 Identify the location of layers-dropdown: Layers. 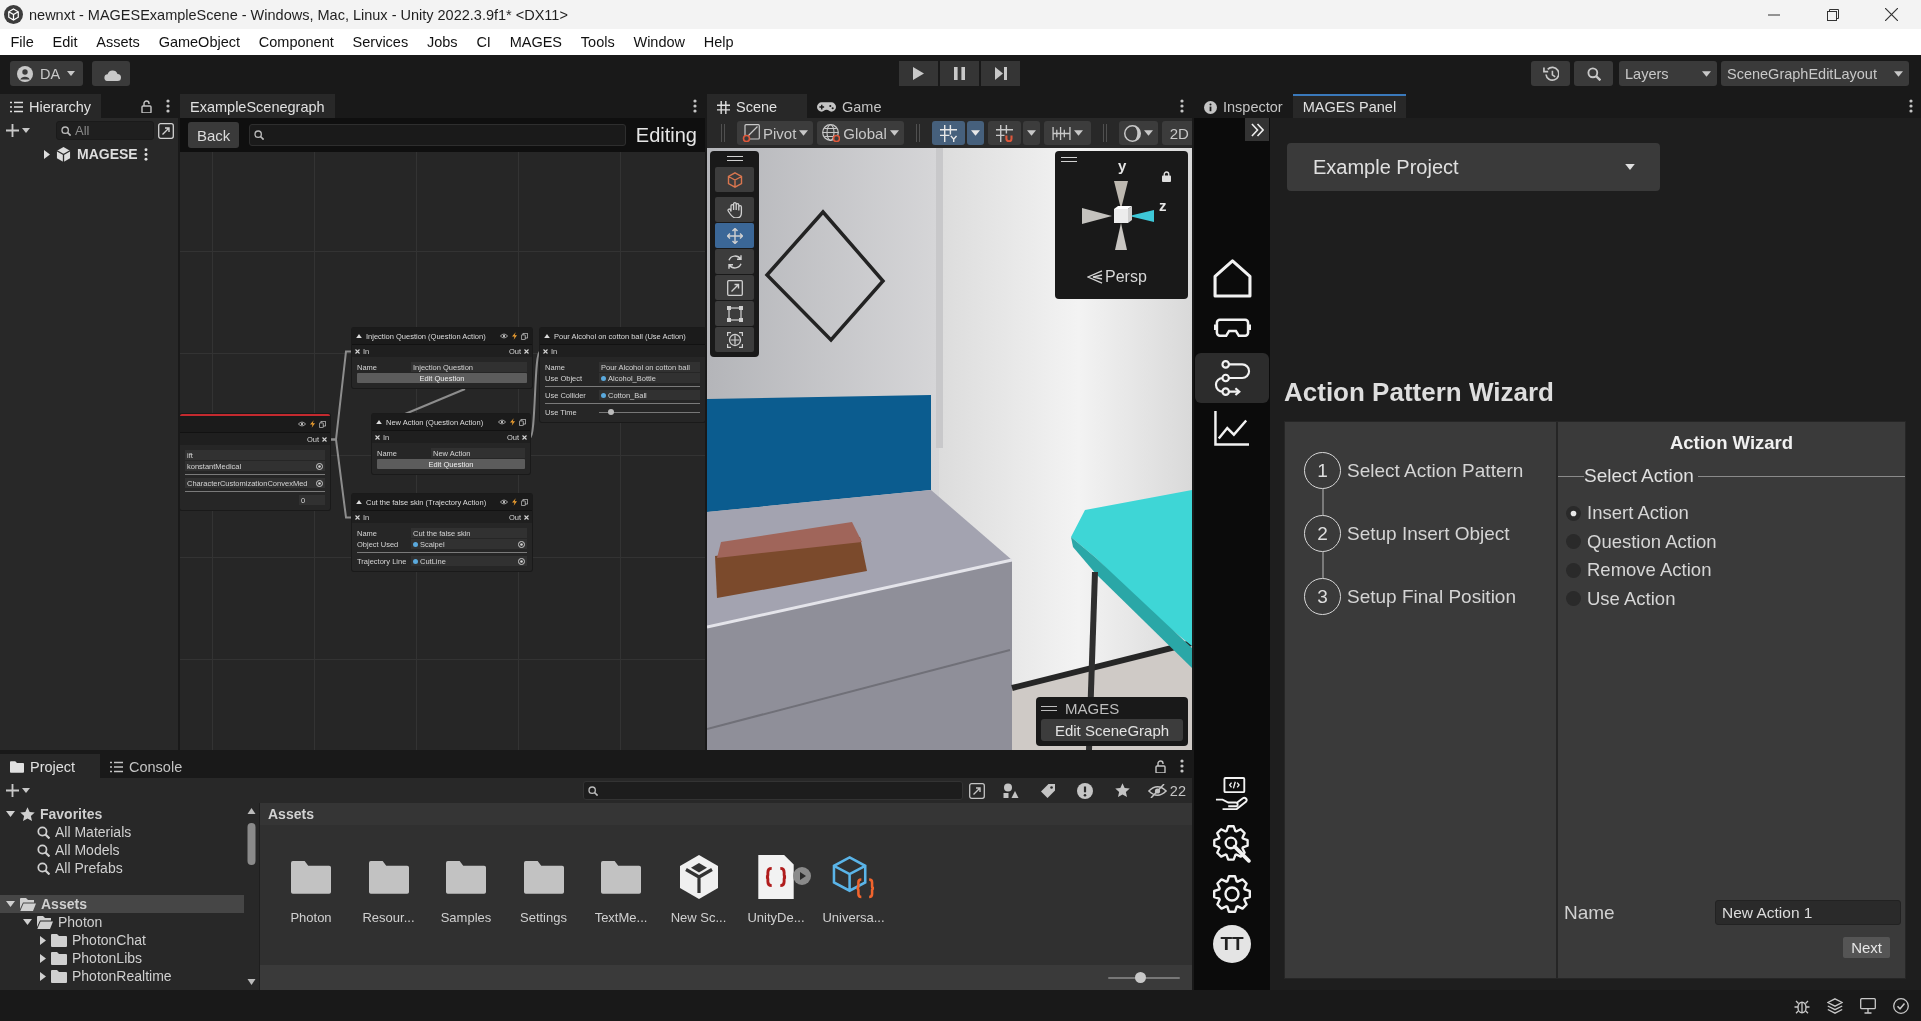
(1668, 73).